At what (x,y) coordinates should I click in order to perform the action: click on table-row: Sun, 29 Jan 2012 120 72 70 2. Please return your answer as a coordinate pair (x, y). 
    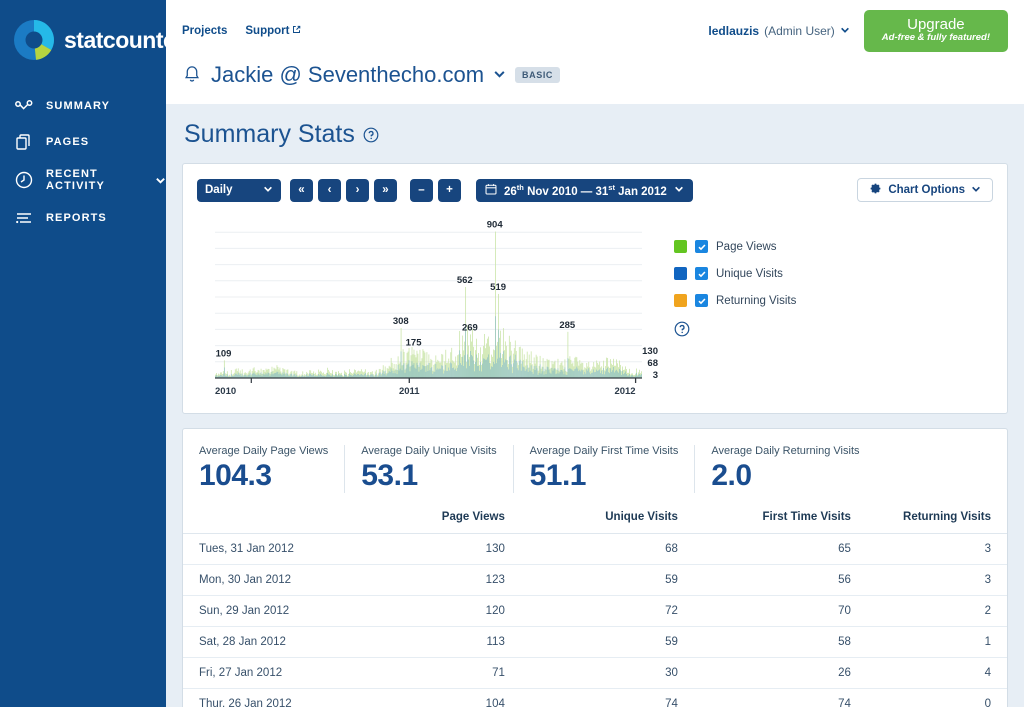
    Looking at the image, I should click on (595, 611).